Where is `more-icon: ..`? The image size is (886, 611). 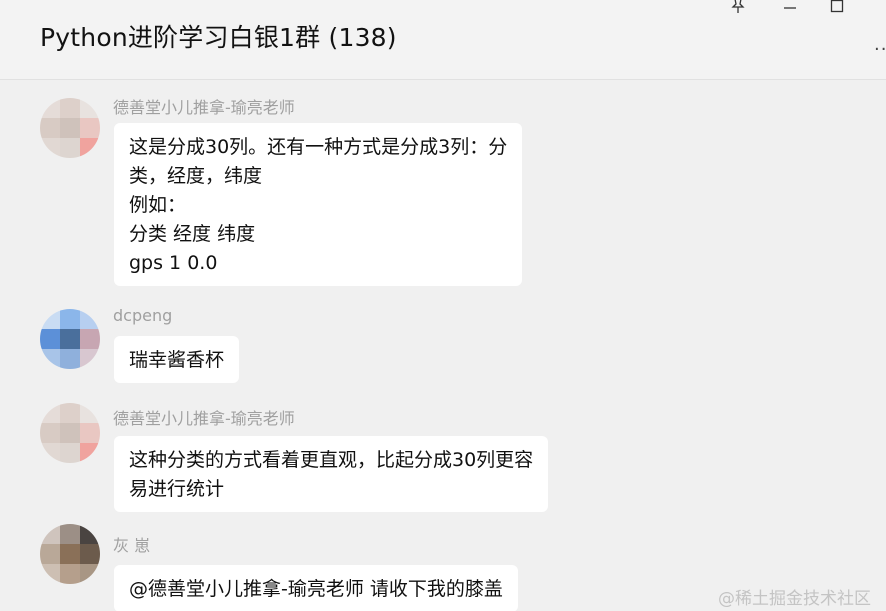 more-icon: .. is located at coordinates (880, 44).